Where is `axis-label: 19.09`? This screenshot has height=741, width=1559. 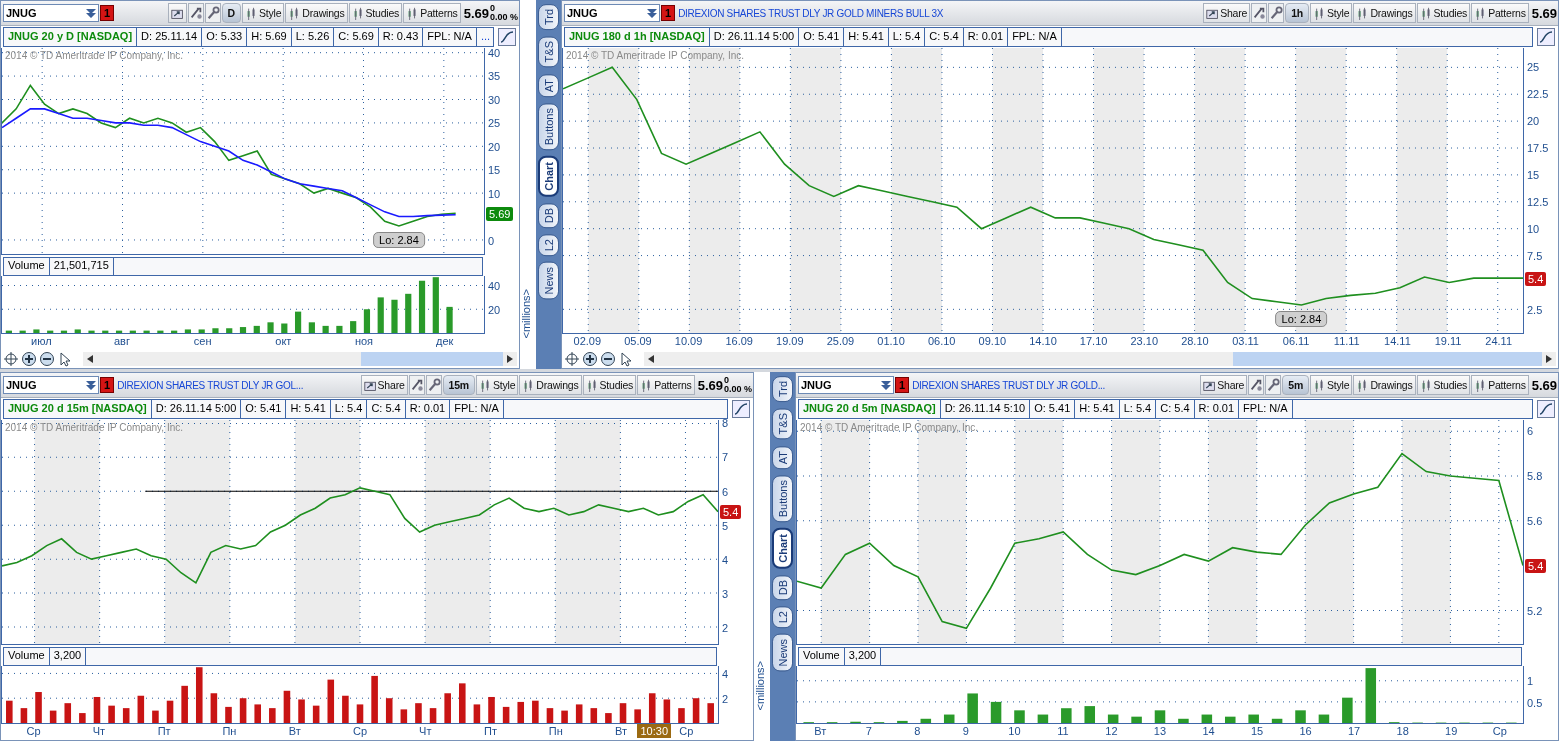
axis-label: 19.09 is located at coordinates (790, 341).